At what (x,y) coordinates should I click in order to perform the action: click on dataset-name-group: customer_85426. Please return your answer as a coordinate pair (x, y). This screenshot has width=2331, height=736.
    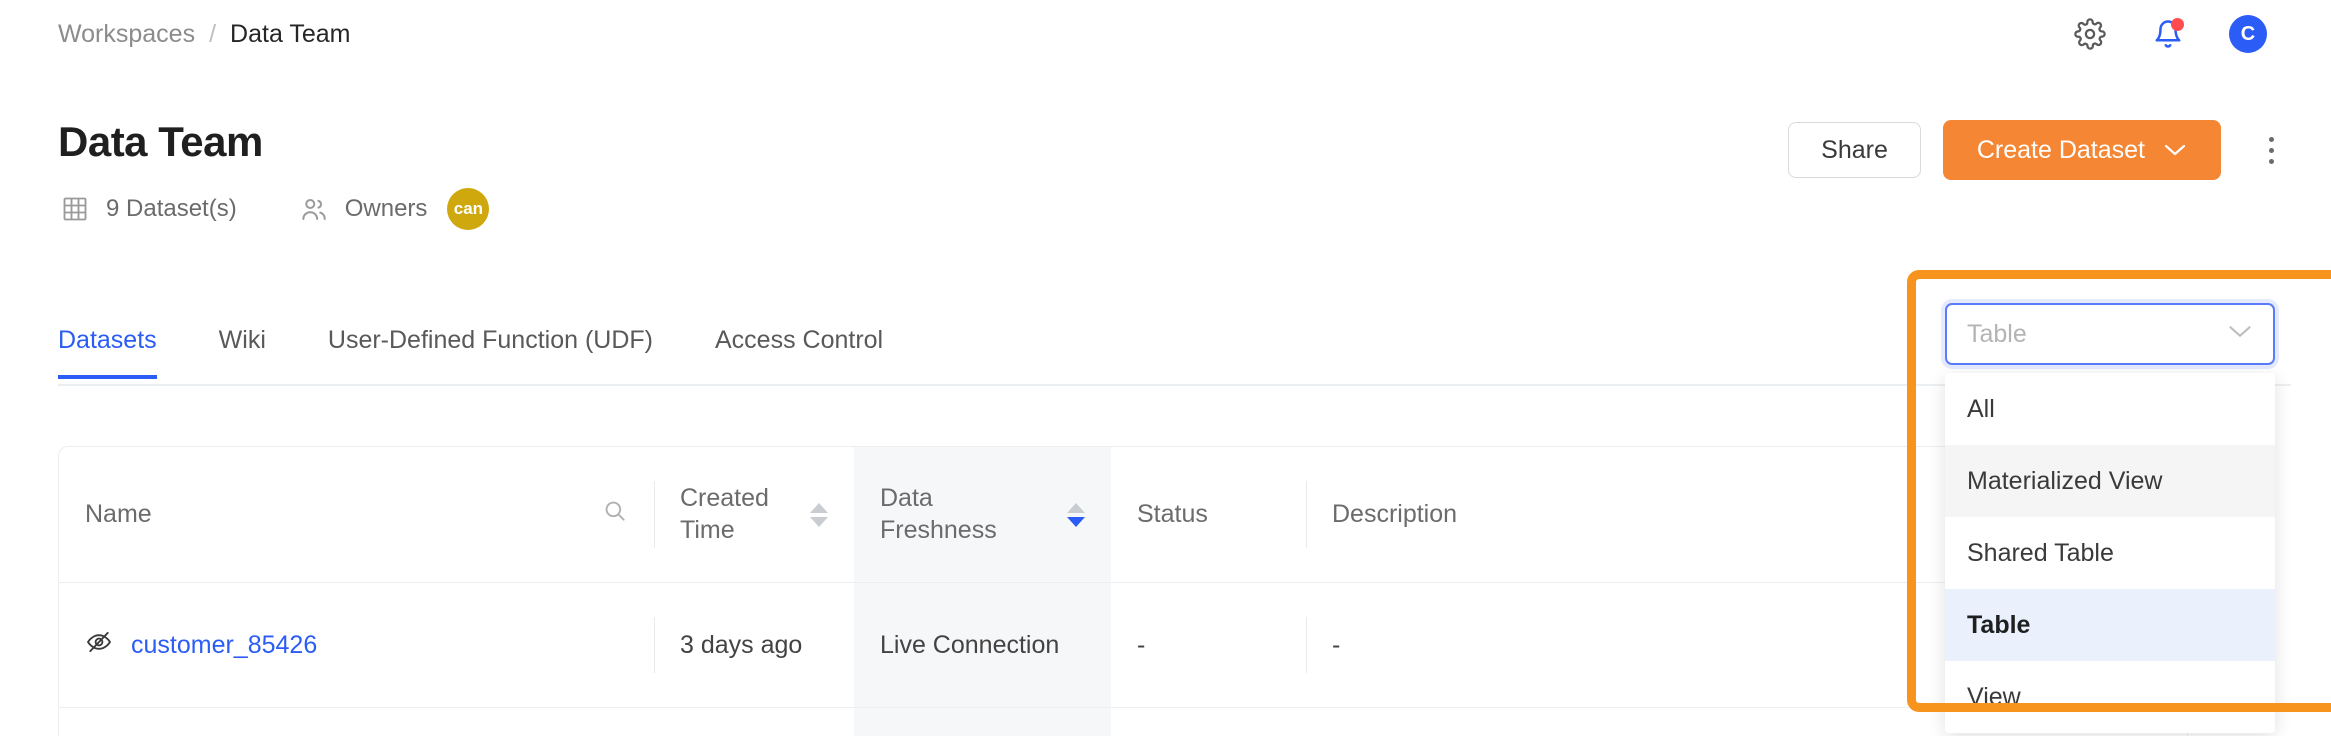
    Looking at the image, I should click on (201, 645).